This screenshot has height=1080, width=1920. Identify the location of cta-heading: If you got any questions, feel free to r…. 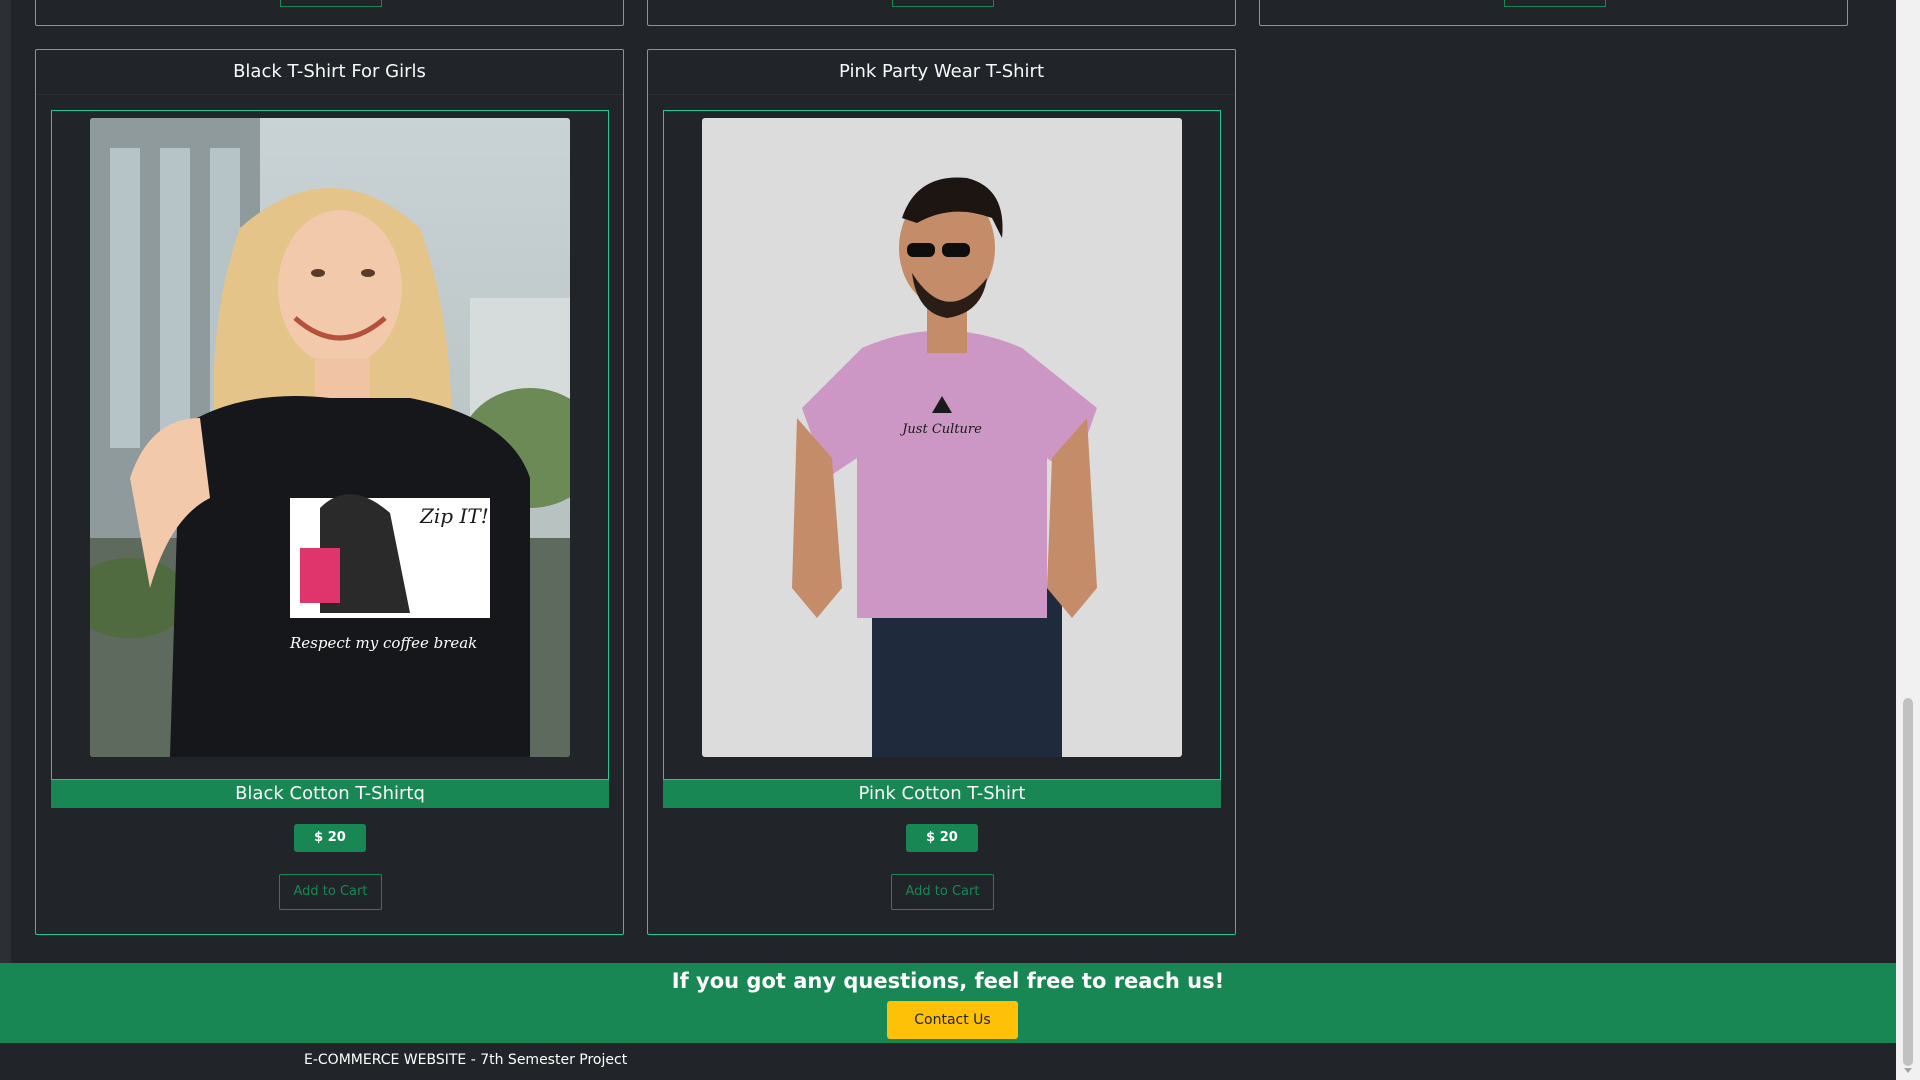
(948, 981).